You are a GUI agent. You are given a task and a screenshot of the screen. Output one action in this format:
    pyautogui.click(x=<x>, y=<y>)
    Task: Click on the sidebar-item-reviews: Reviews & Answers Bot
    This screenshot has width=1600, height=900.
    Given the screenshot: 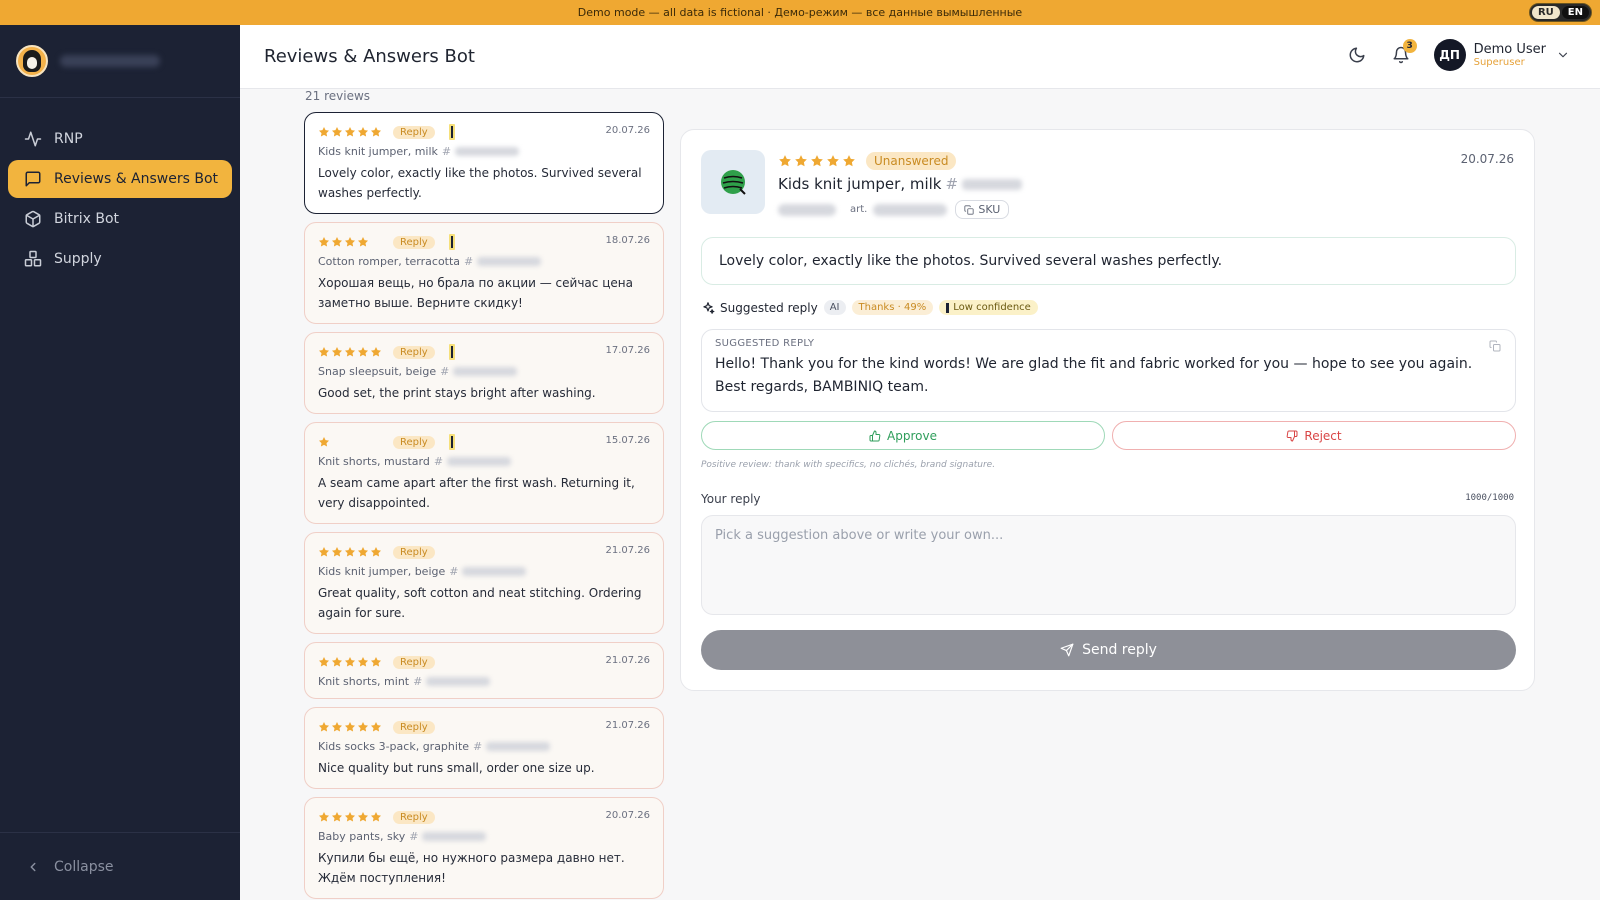 What is the action you would take?
    pyautogui.click(x=120, y=179)
    